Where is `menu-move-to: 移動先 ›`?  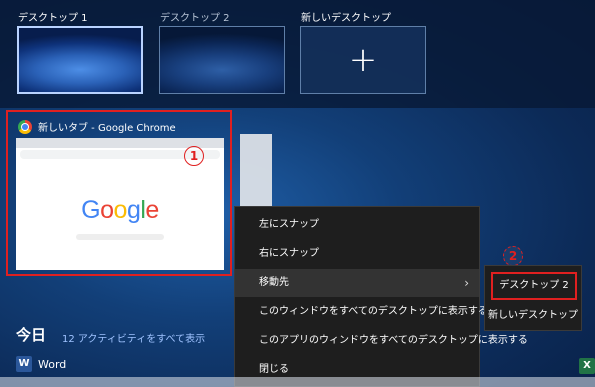 menu-move-to: 移動先 › is located at coordinates (357, 283).